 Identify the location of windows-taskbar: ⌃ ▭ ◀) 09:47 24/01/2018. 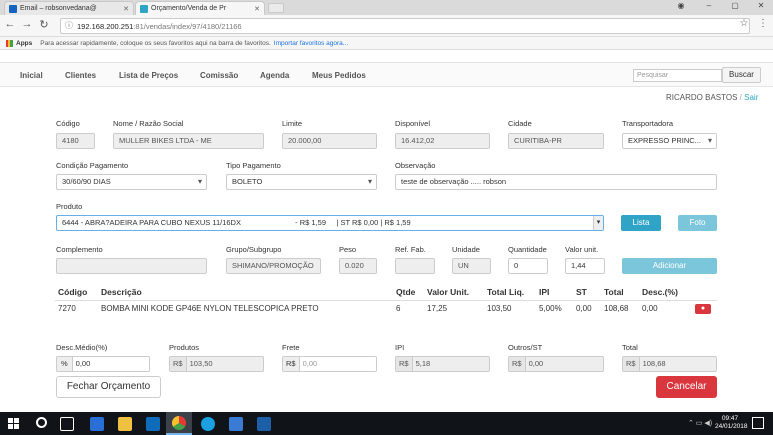
(386, 423).